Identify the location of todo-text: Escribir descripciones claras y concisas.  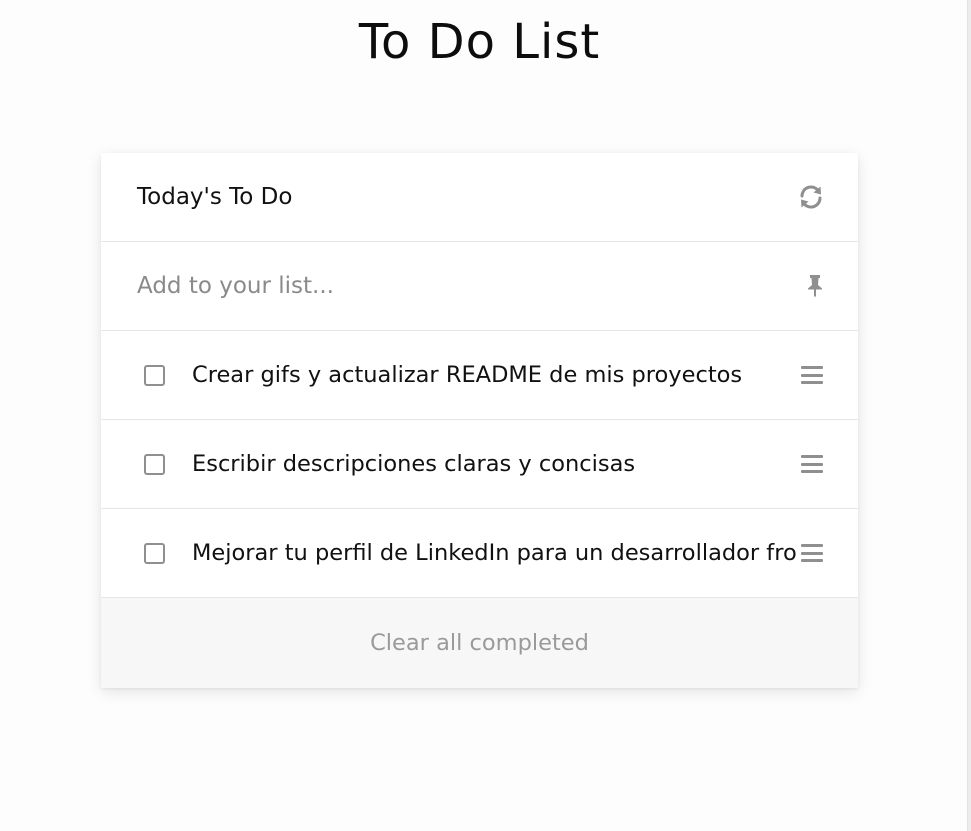
(414, 464).